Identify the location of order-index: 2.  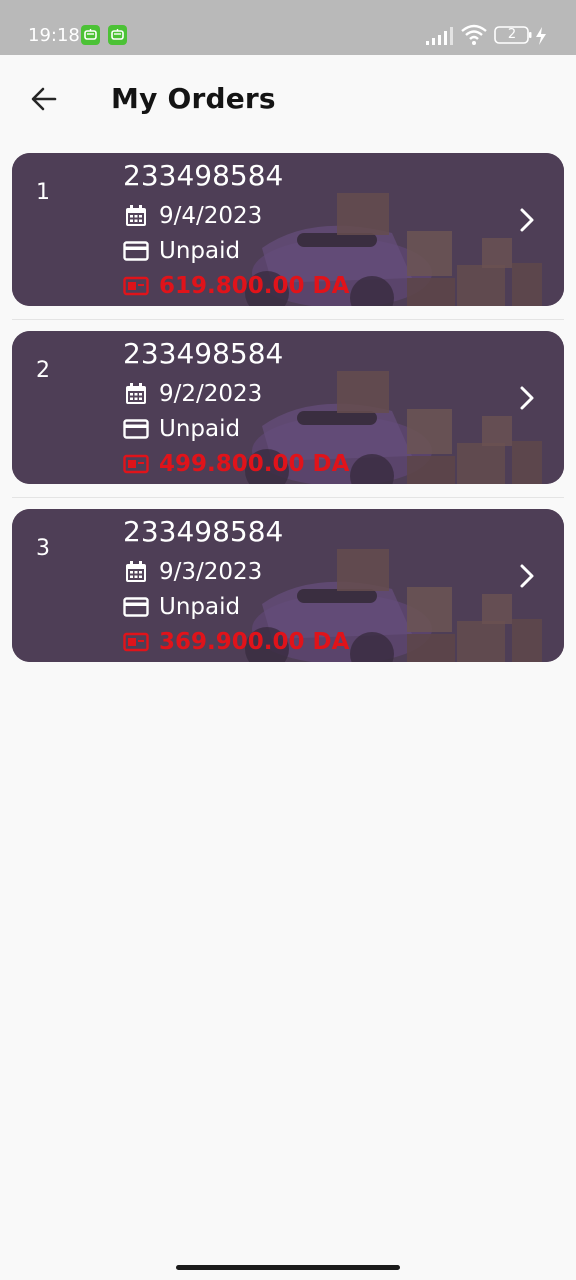
(43, 370).